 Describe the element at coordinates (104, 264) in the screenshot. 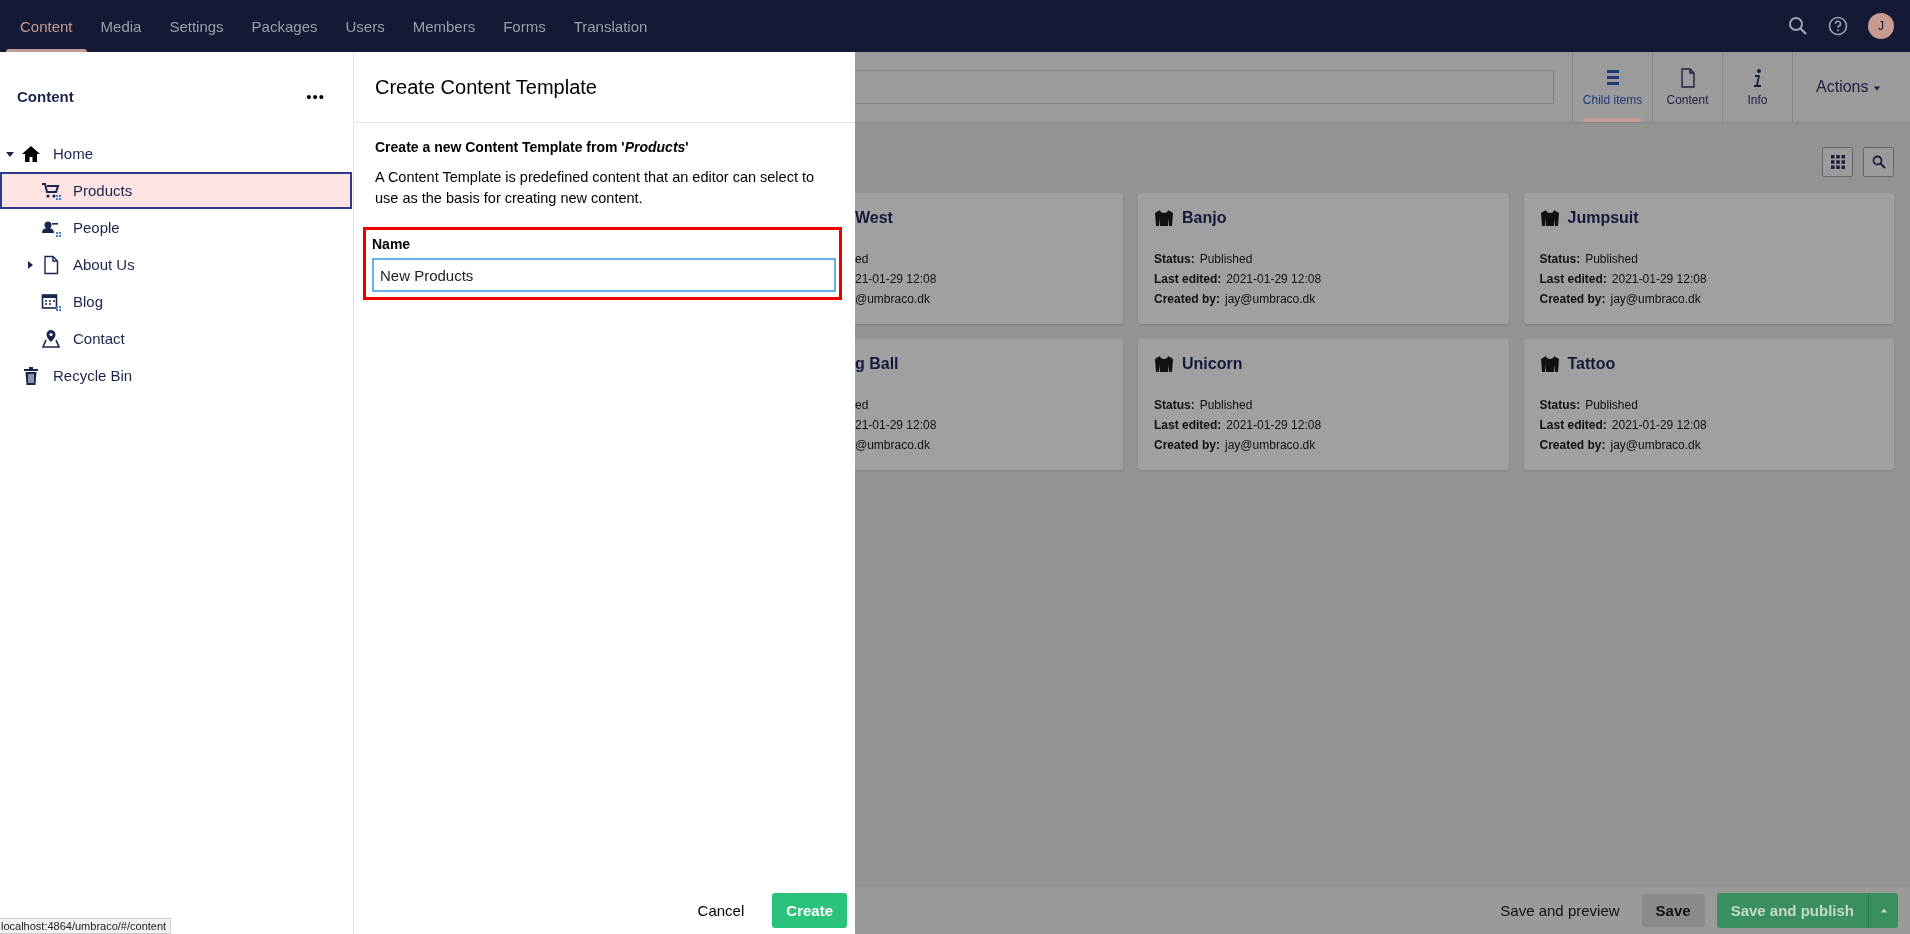

I see `tree-item-label: About Us` at that location.